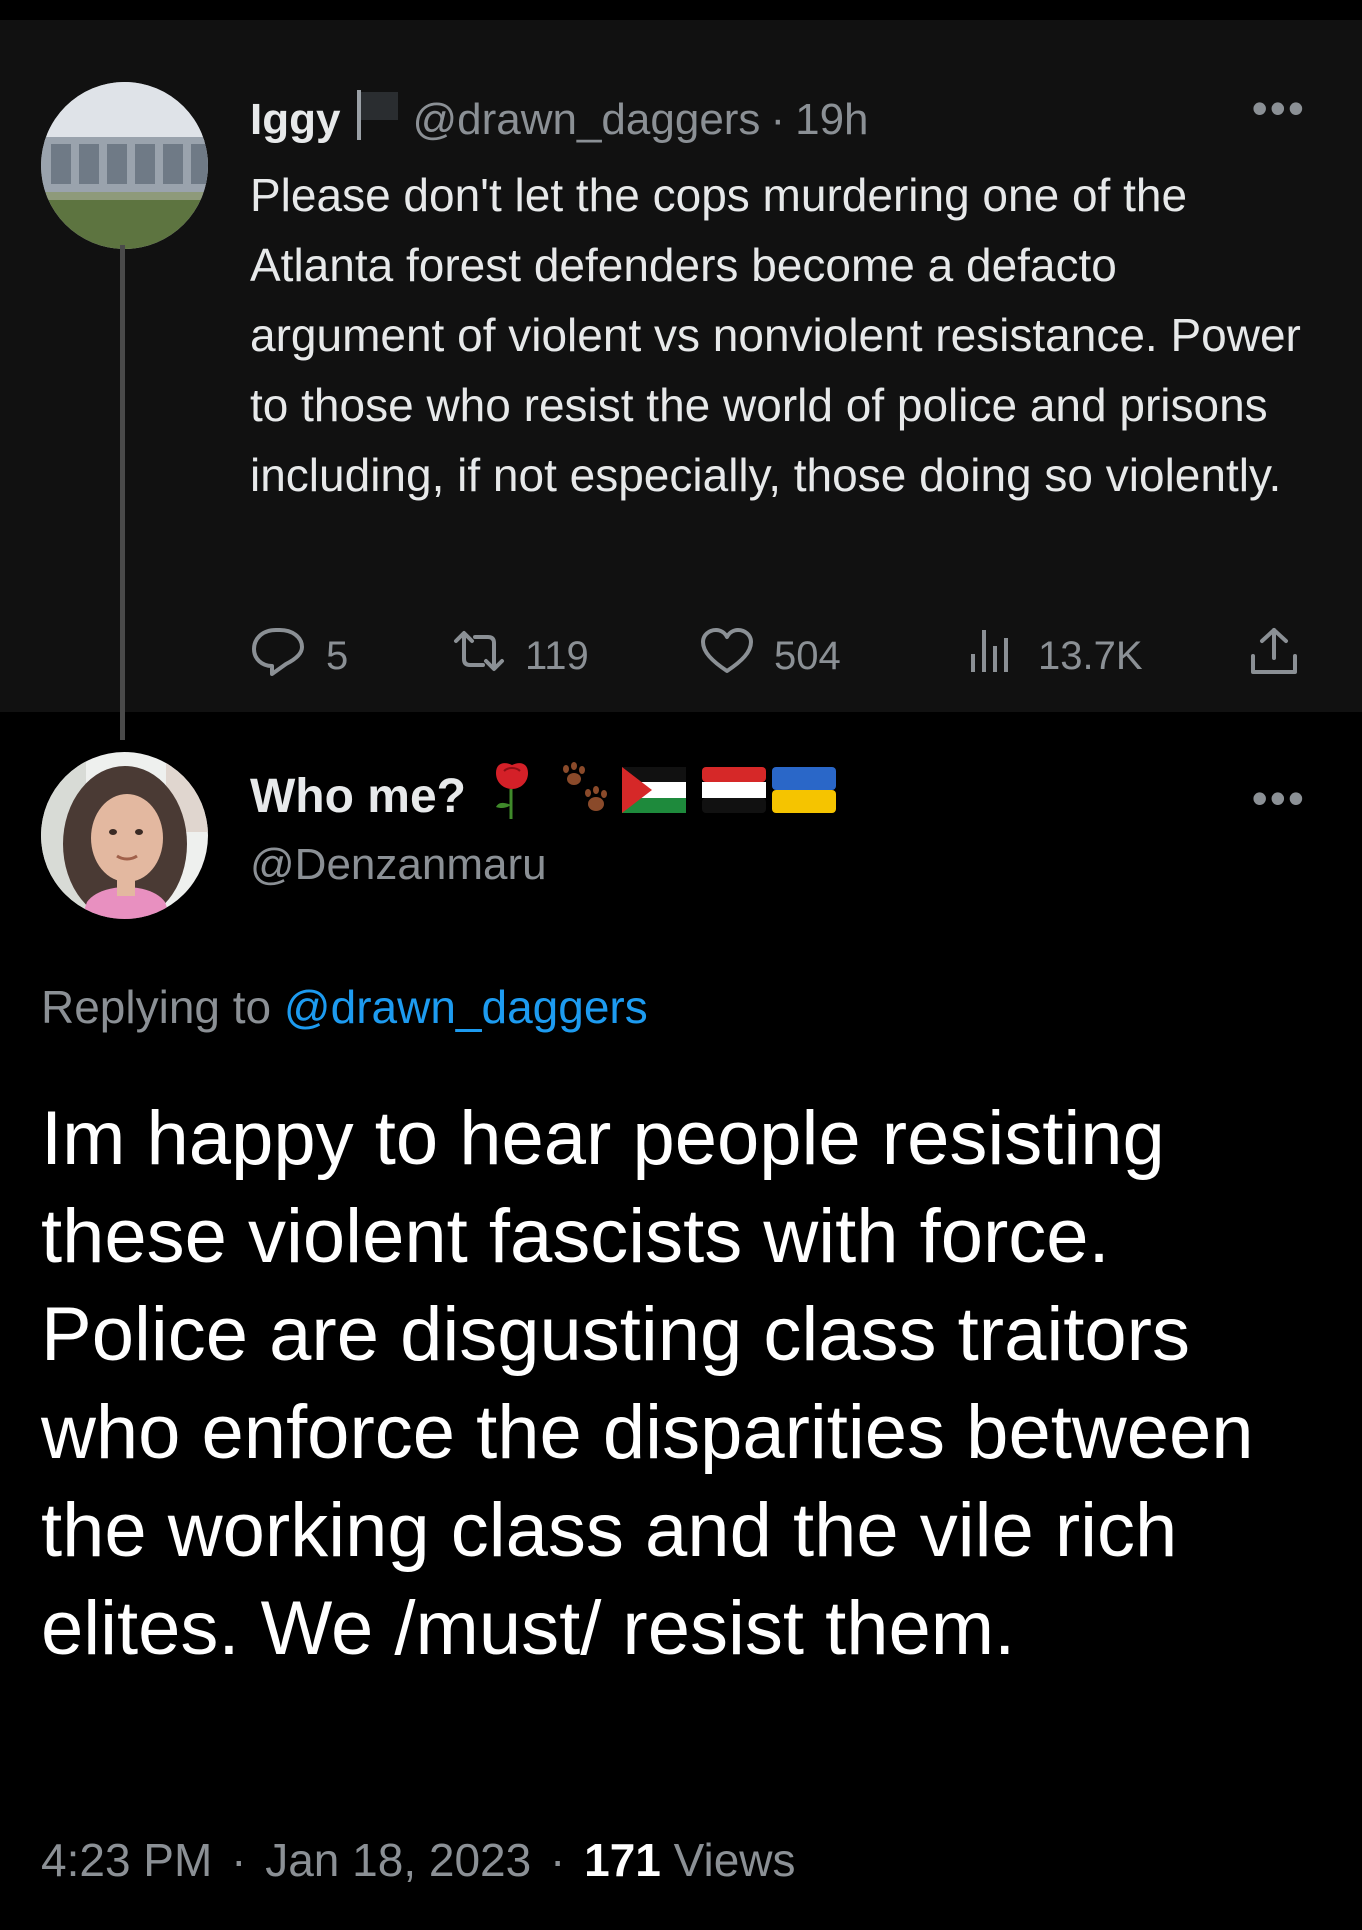  Describe the element at coordinates (1003, 656) in the screenshot. I see `views-icon` at that location.